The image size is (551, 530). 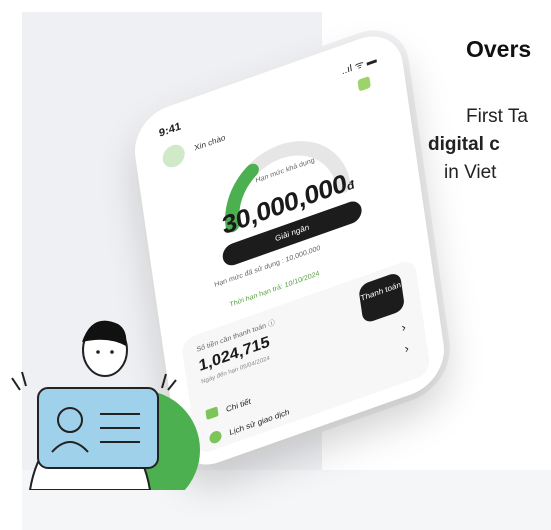 I want to click on avatar, so click(x=174, y=156).